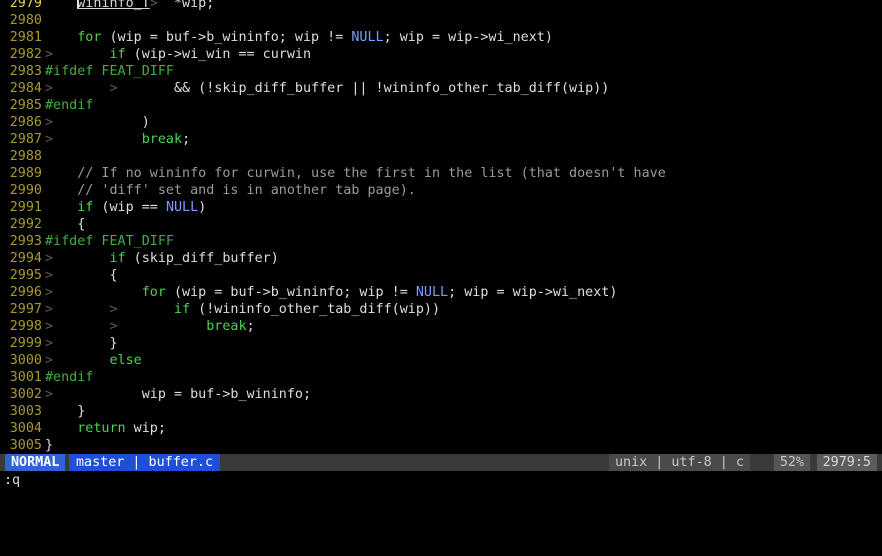 The image size is (882, 556). What do you see at coordinates (441, 411) in the screenshot?
I see `code-line: 3003 }` at bounding box center [441, 411].